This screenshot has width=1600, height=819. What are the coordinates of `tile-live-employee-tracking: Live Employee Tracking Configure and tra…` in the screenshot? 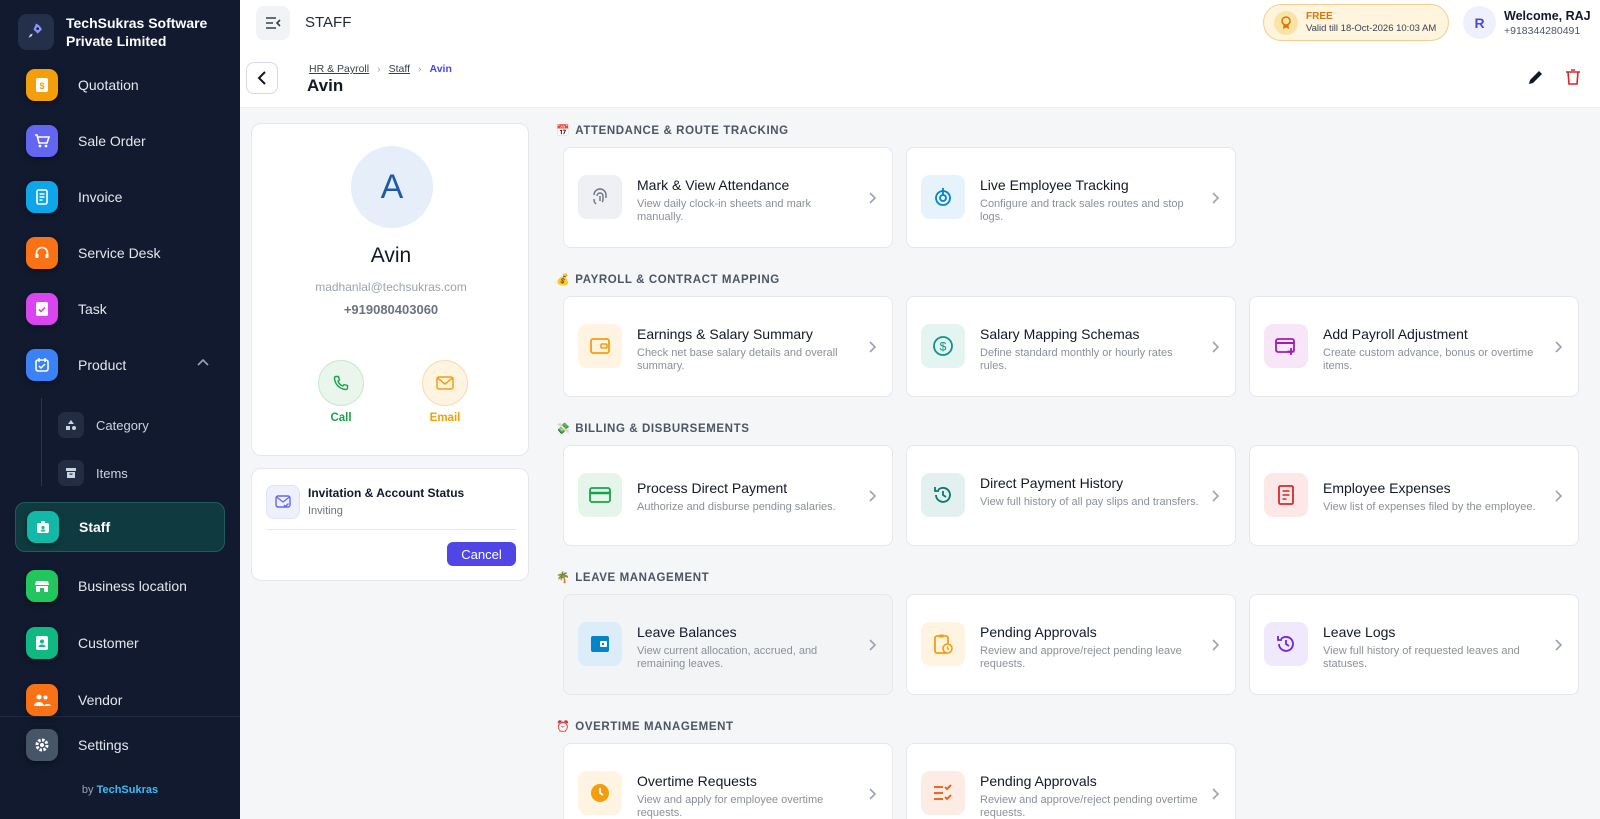 It's located at (1071, 197).